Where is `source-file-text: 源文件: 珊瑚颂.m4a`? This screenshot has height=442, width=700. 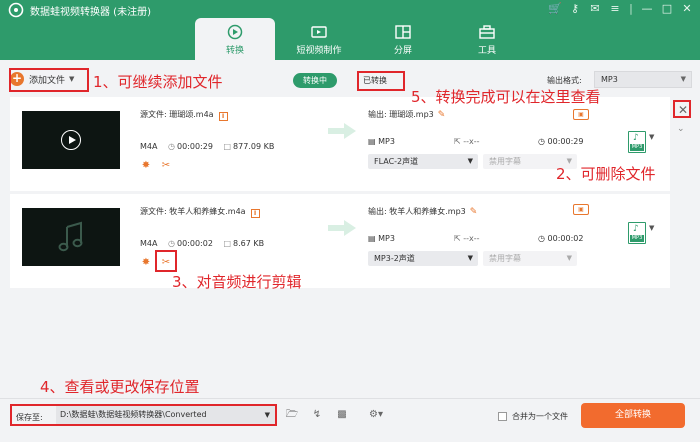 source-file-text: 源文件: 珊瑚颂.m4a is located at coordinates (177, 114).